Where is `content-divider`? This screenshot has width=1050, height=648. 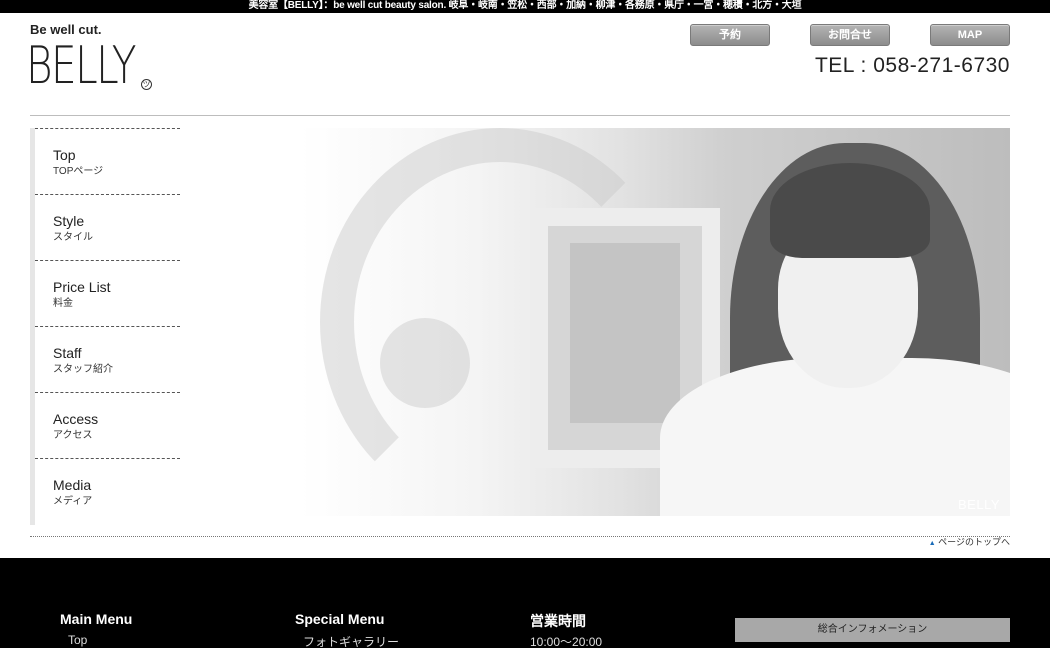
content-divider is located at coordinates (520, 536).